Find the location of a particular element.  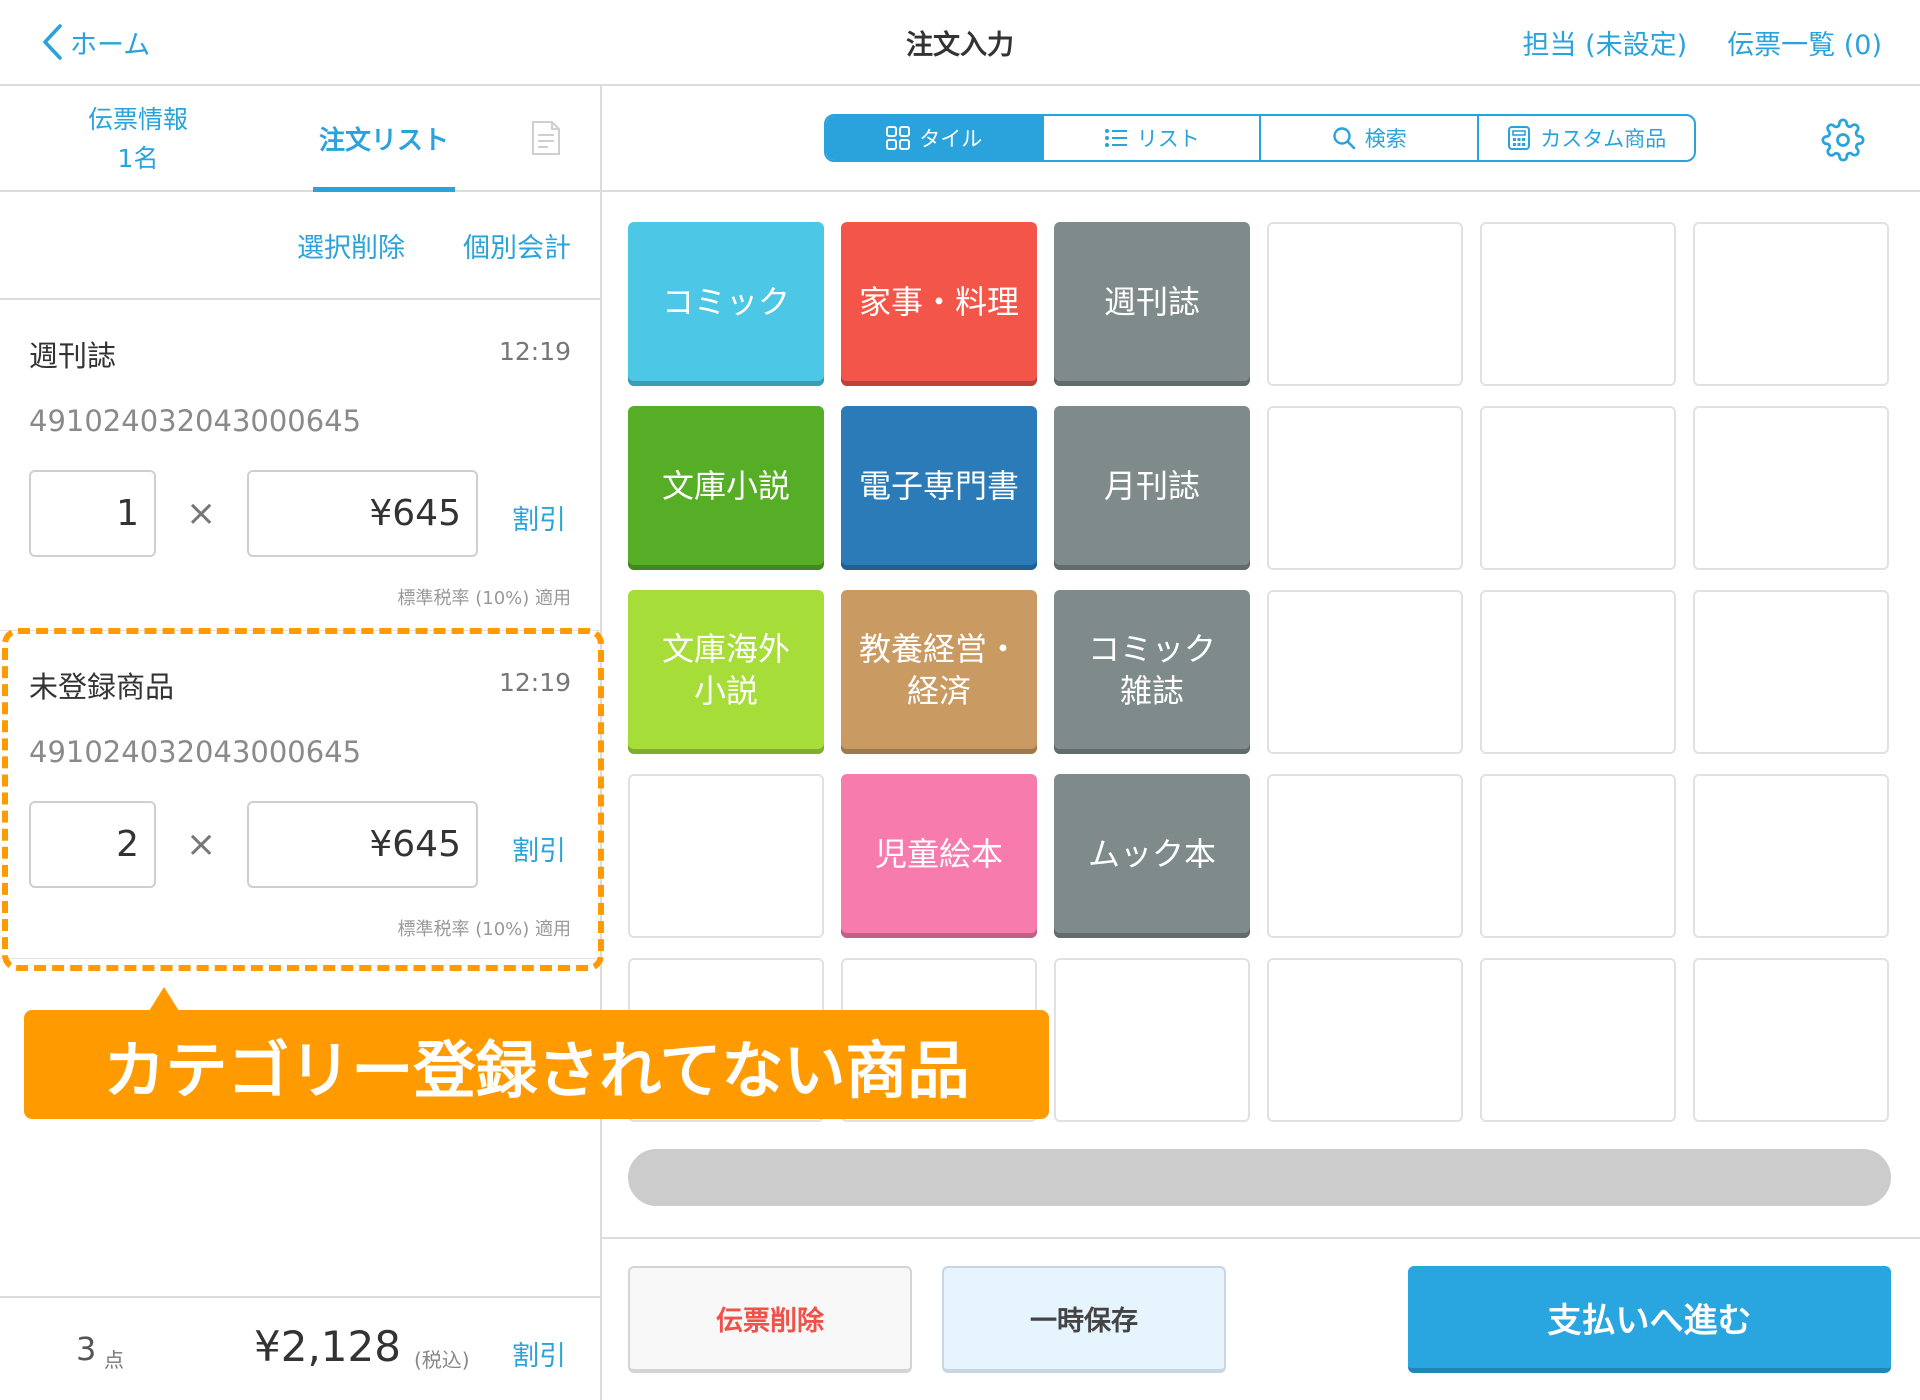

view-mode-label: 検索 is located at coordinates (1385, 139).